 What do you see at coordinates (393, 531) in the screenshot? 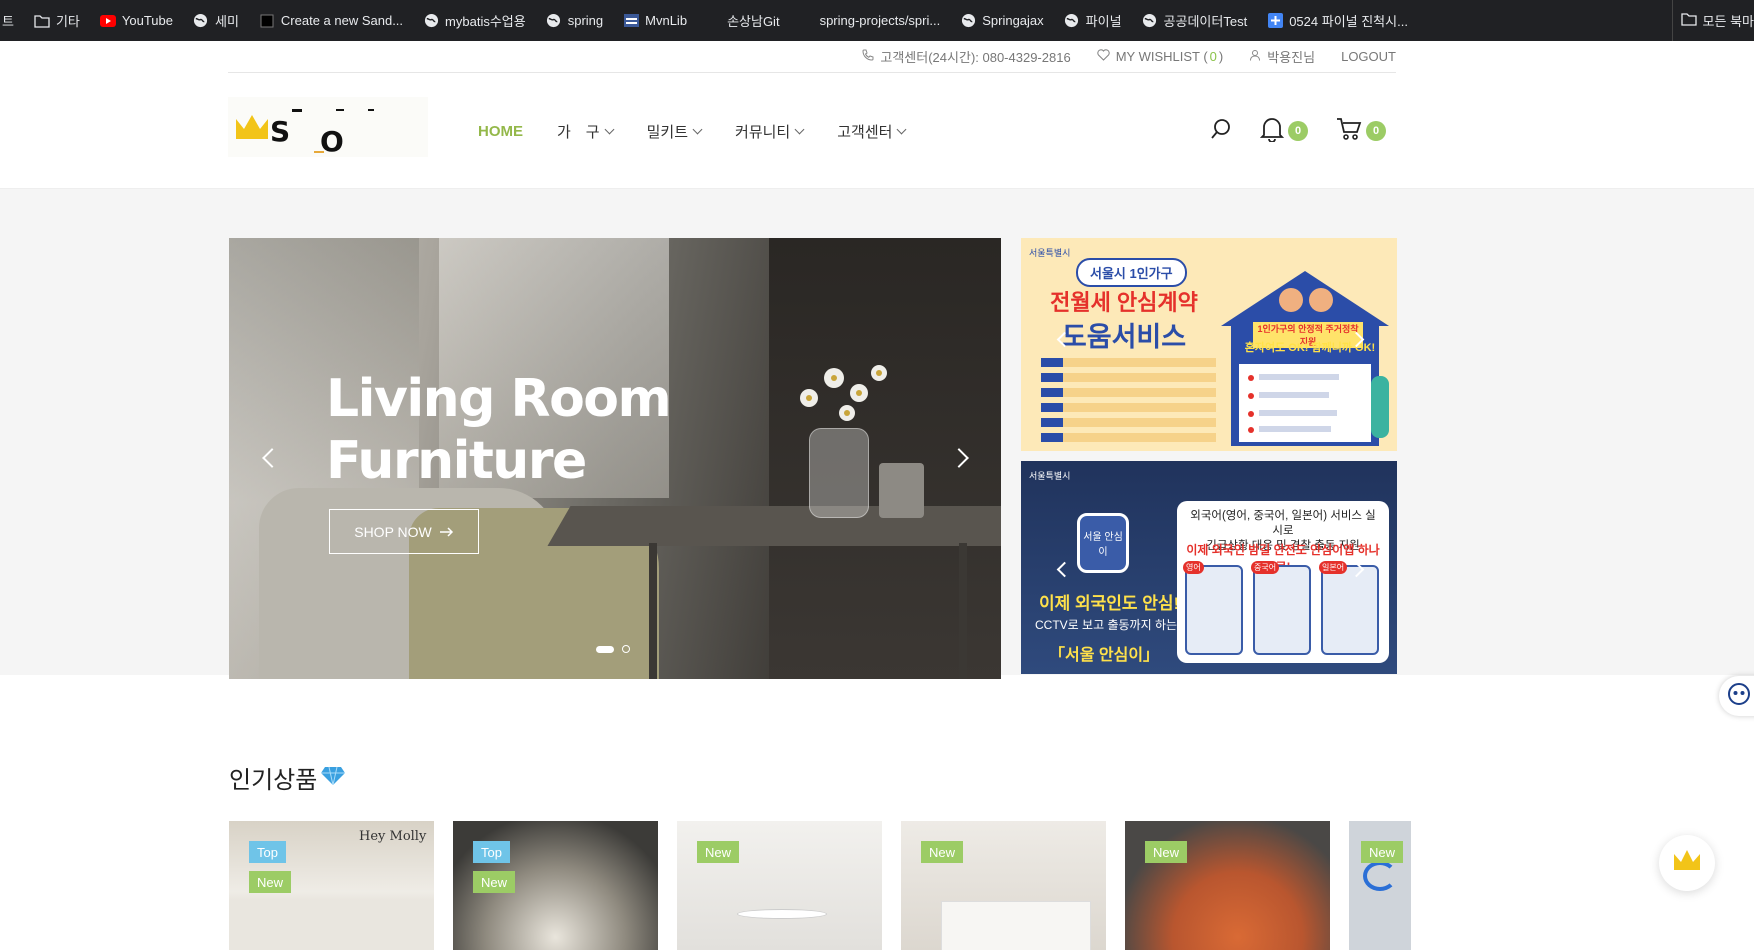
I see `shop-now-label: SHOP NOW` at bounding box center [393, 531].